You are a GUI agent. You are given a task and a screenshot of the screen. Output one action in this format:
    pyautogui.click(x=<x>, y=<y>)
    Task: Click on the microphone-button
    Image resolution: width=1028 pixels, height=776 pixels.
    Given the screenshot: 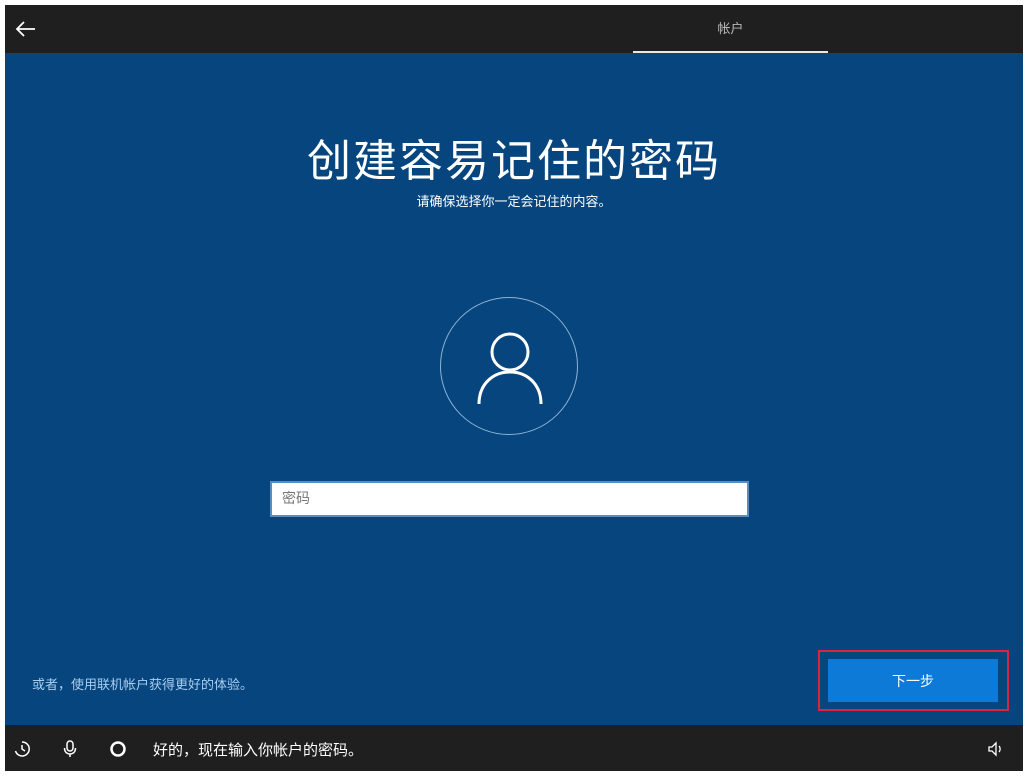 What is the action you would take?
    pyautogui.click(x=70, y=749)
    